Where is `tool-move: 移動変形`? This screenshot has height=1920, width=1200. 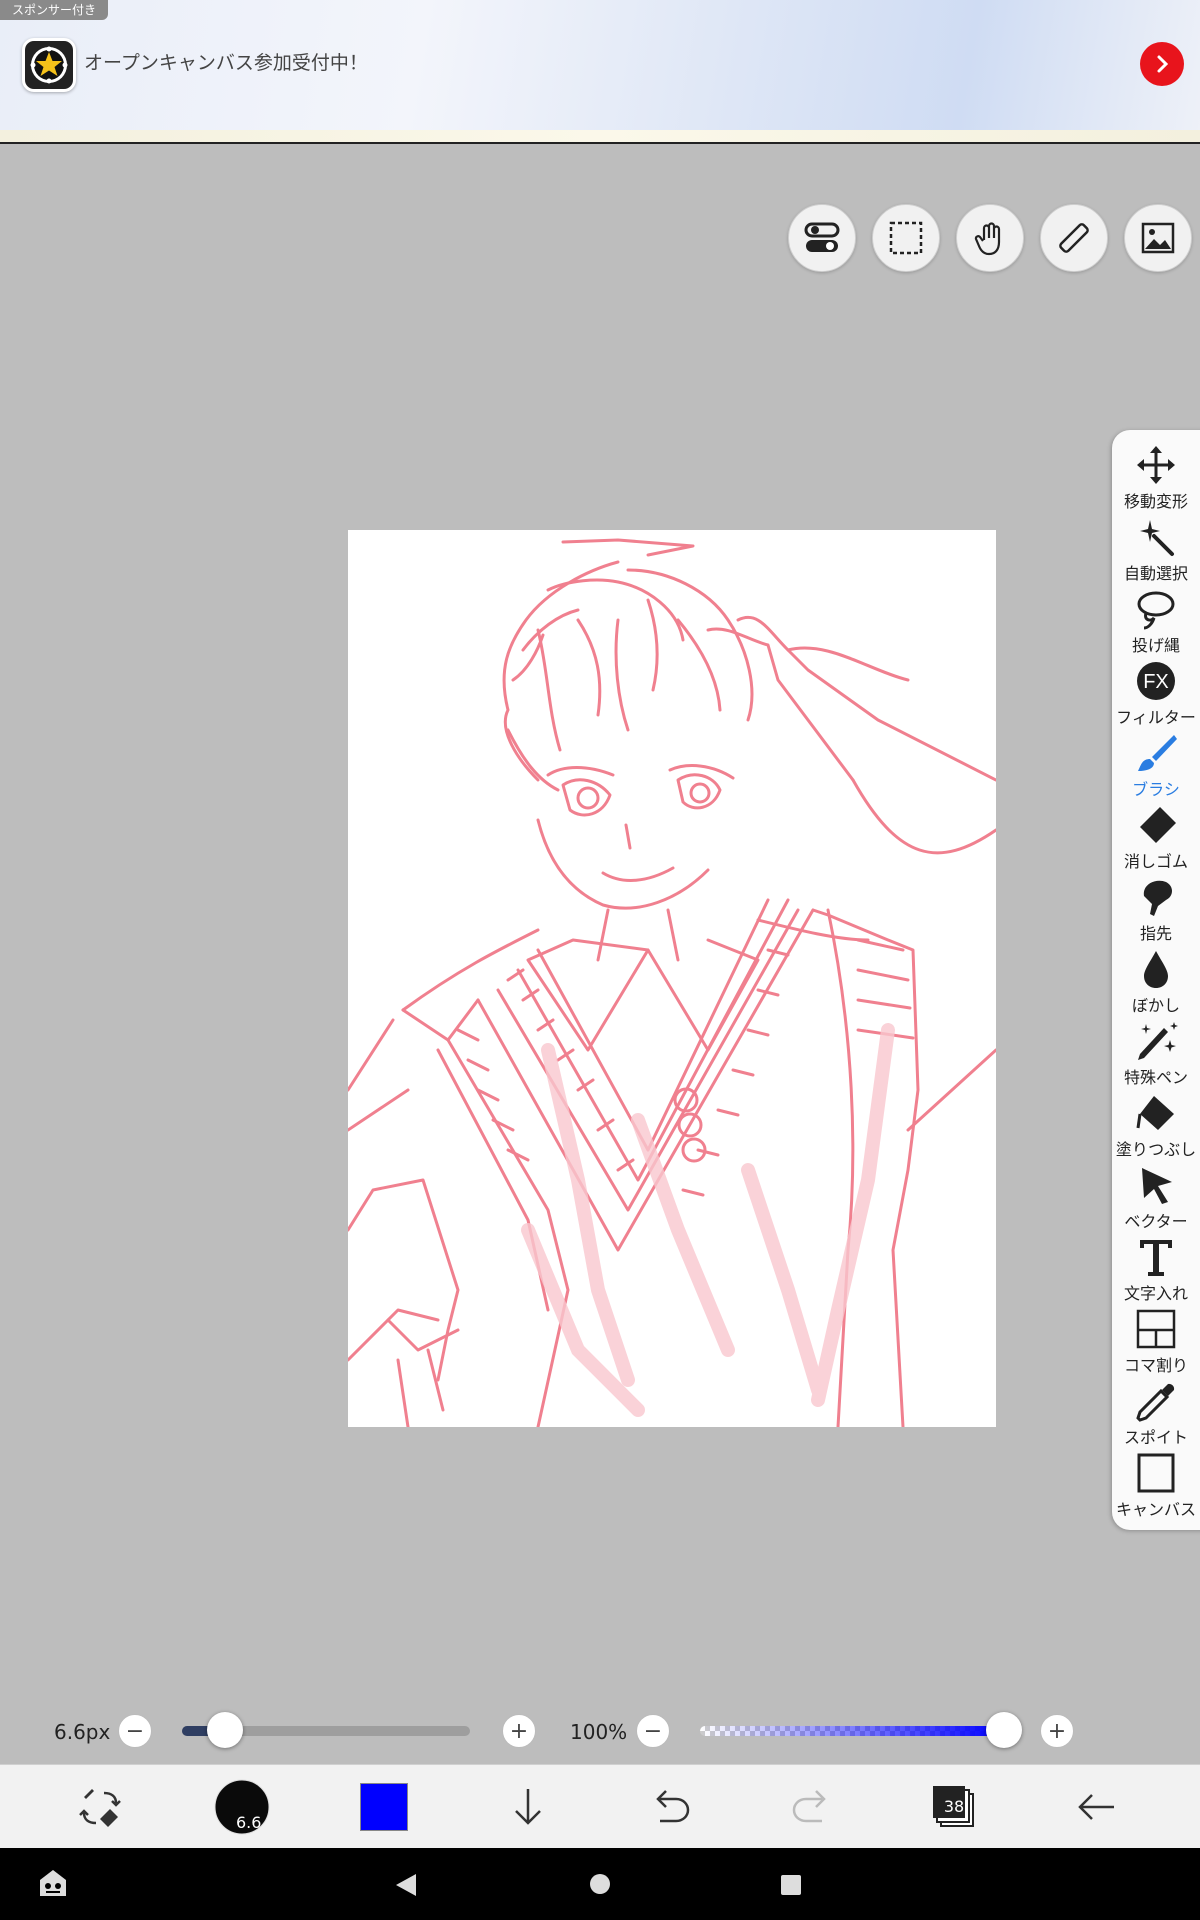 tool-move: 移動変形 is located at coordinates (1156, 480).